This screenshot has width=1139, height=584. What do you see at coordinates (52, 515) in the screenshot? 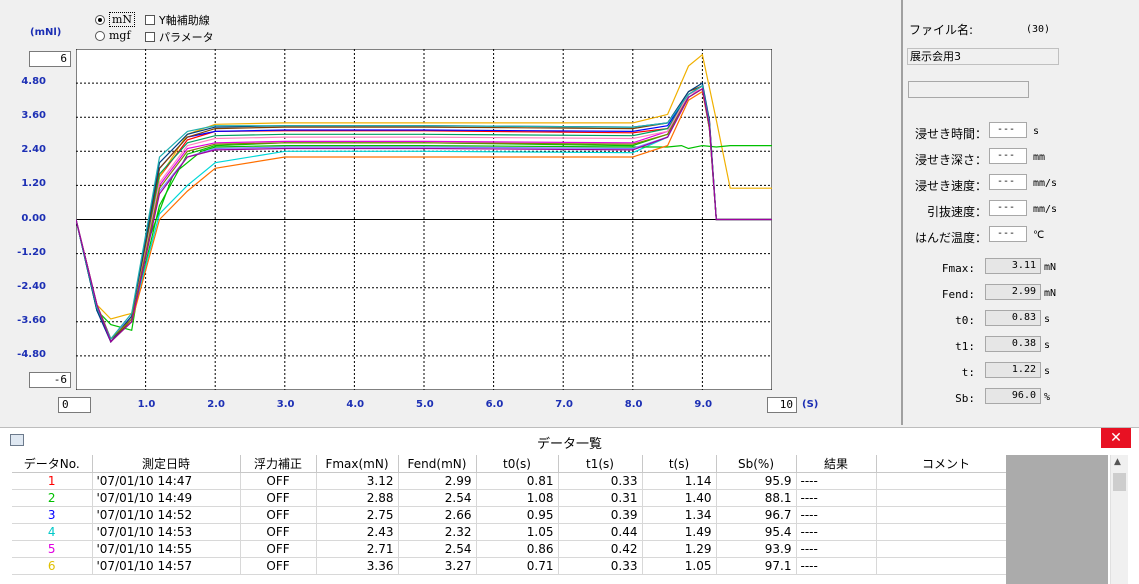
I see `row-number: 3` at bounding box center [52, 515].